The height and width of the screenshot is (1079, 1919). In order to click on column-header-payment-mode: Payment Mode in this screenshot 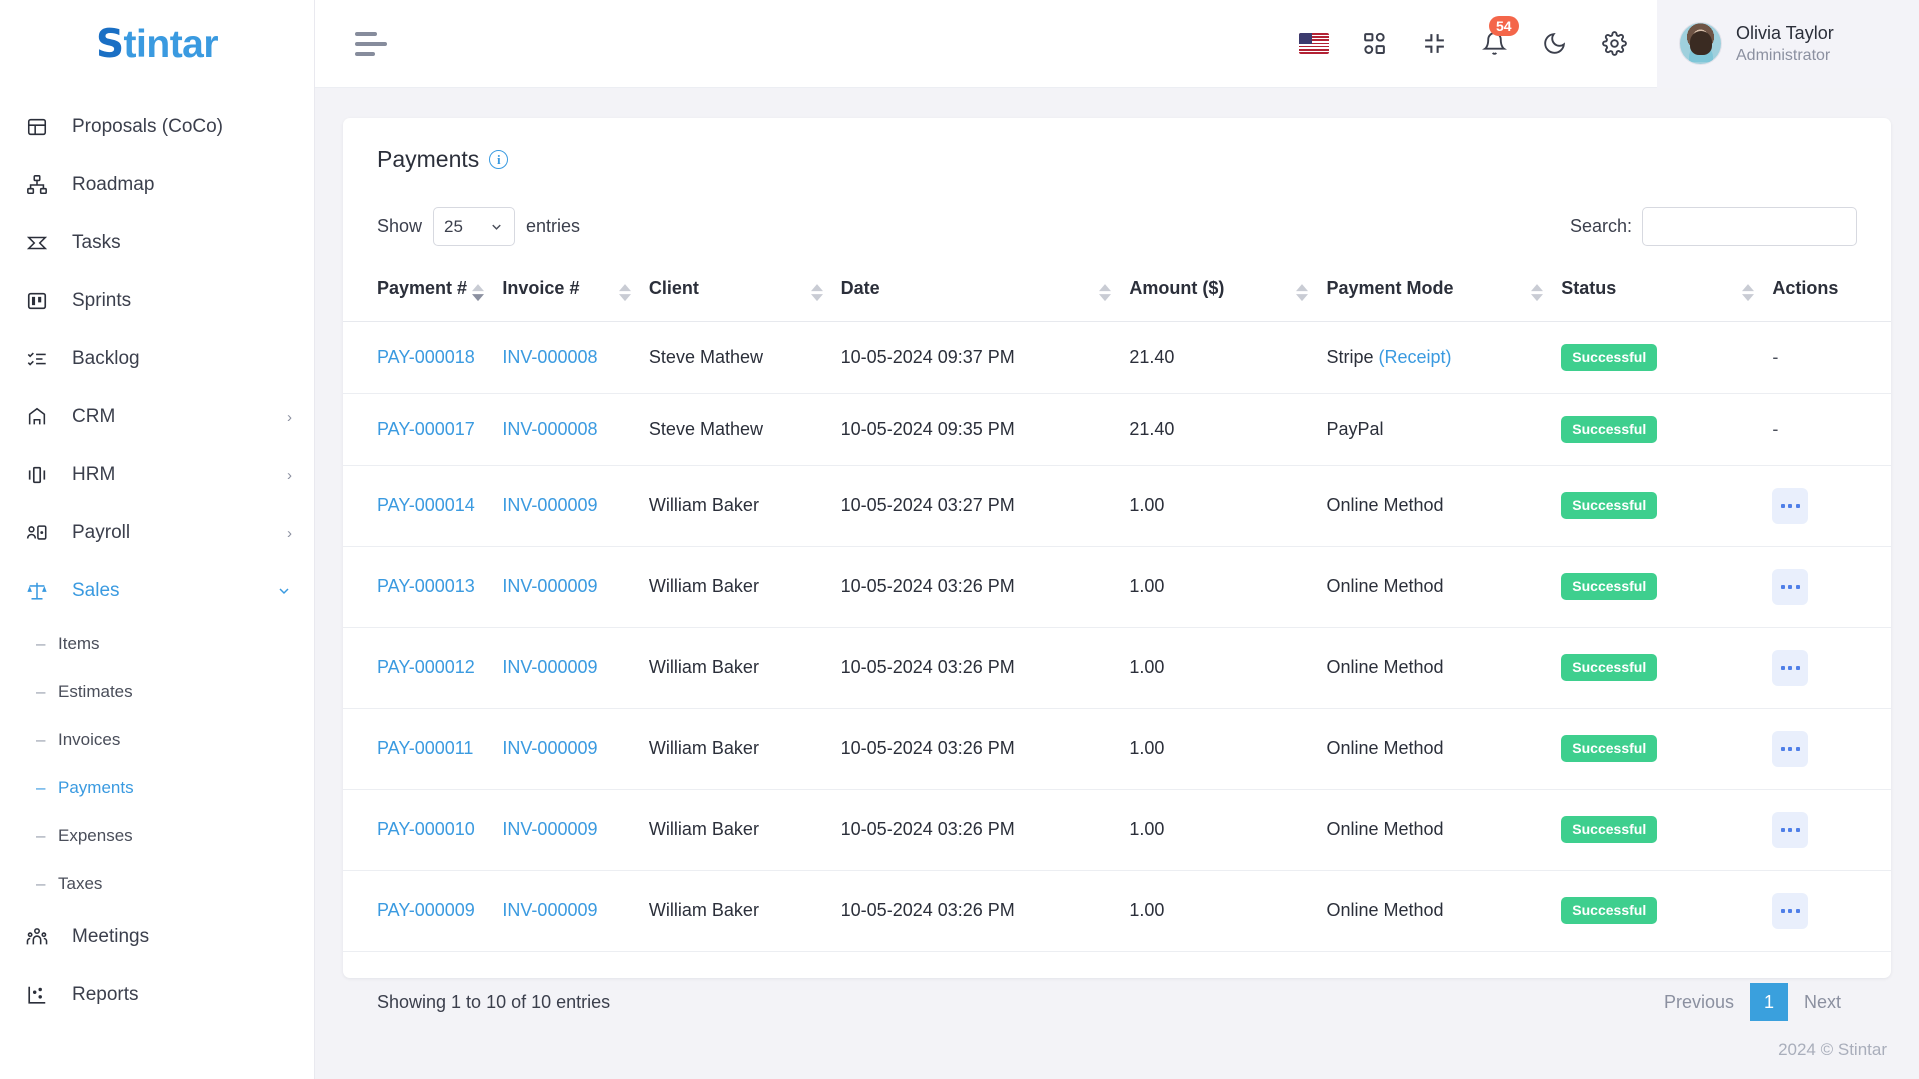, I will do `click(1444, 294)`.